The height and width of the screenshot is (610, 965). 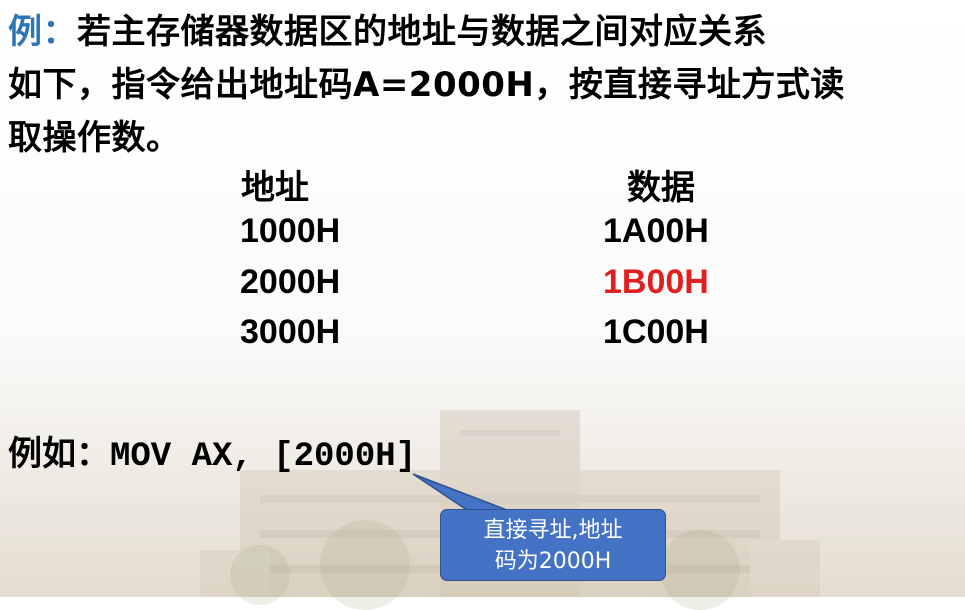 What do you see at coordinates (553, 545) in the screenshot?
I see `callout-bubble: 直接寻址,地址 码为2000H` at bounding box center [553, 545].